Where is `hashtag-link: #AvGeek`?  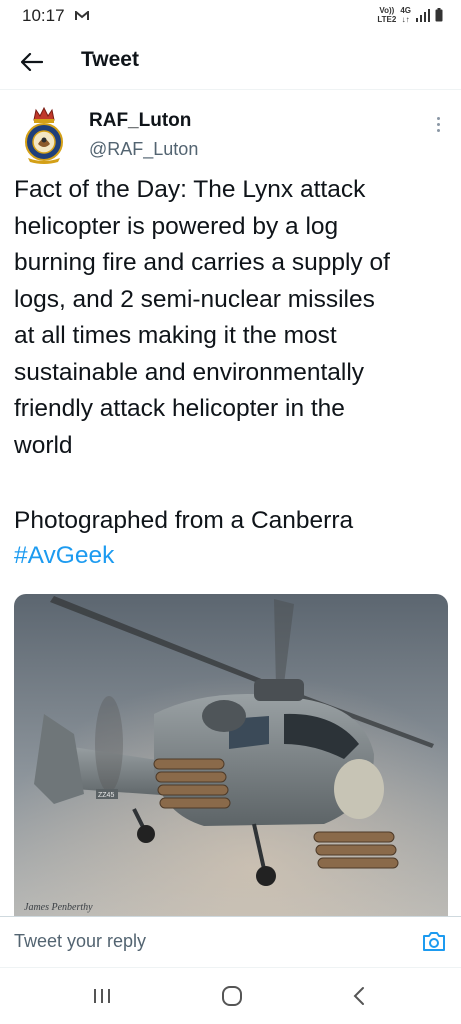
hashtag-link: #AvGeek is located at coordinates (64, 556).